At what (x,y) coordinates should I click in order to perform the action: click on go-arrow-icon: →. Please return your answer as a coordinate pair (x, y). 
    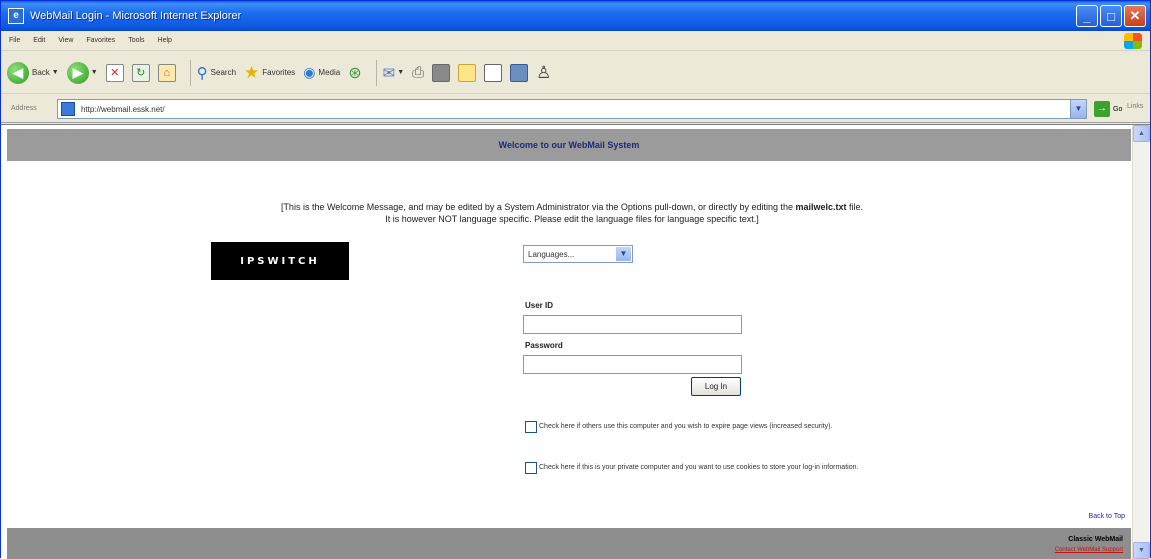
    Looking at the image, I should click on (1102, 109).